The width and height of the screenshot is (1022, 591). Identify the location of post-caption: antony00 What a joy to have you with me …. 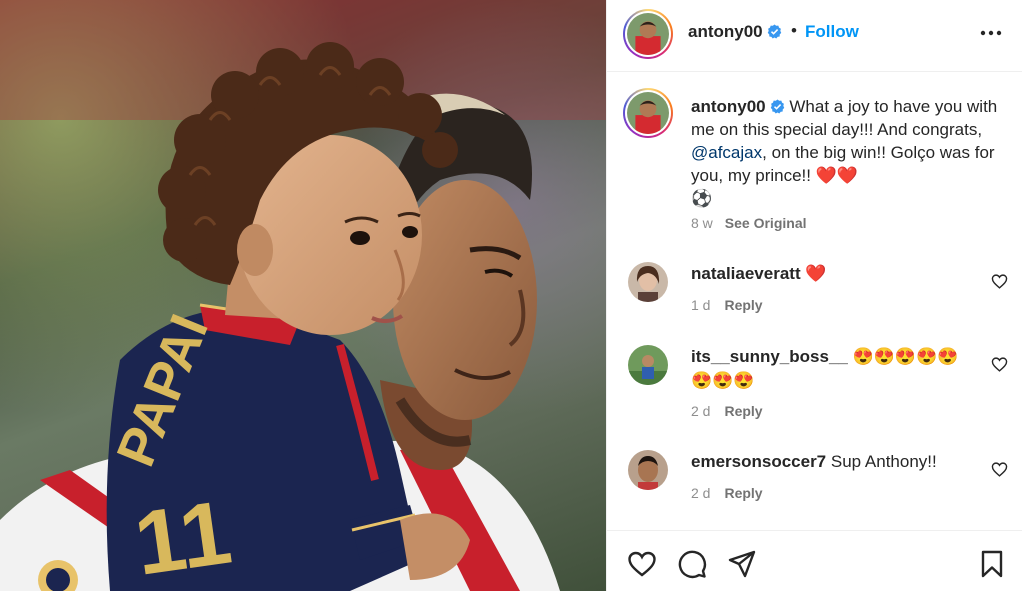
(846, 152).